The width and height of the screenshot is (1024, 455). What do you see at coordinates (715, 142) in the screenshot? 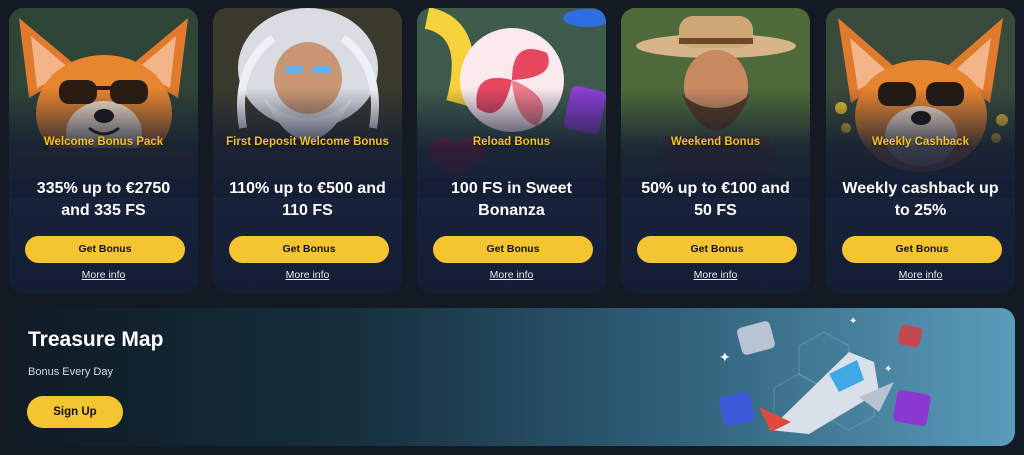
I see `promo-tag: Weekend Bonus` at bounding box center [715, 142].